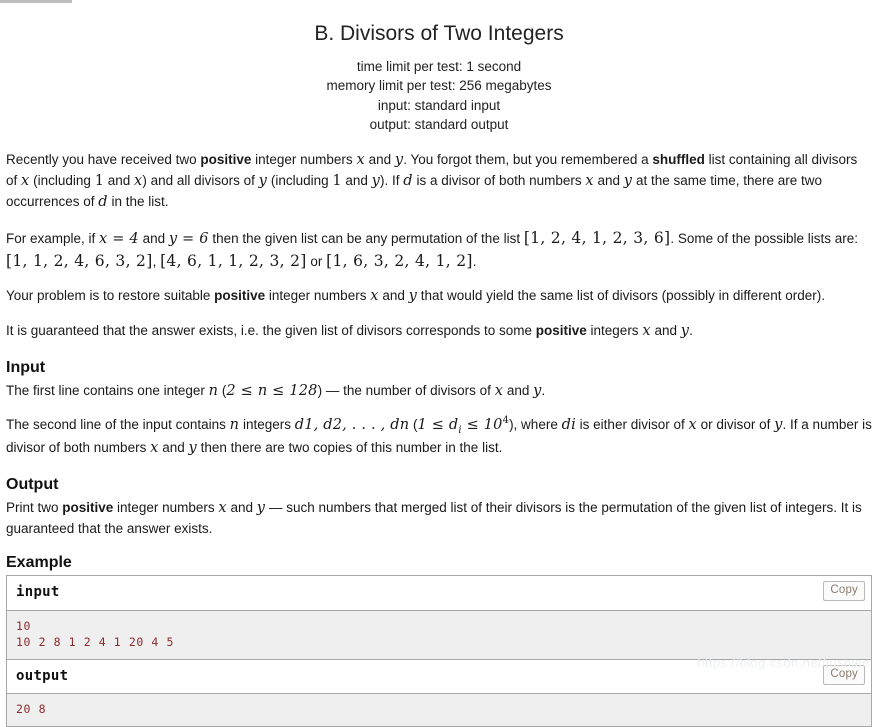 The width and height of the screenshot is (878, 727). I want to click on text-fragment: . You forgot them, but you remembered a, so click(528, 159).